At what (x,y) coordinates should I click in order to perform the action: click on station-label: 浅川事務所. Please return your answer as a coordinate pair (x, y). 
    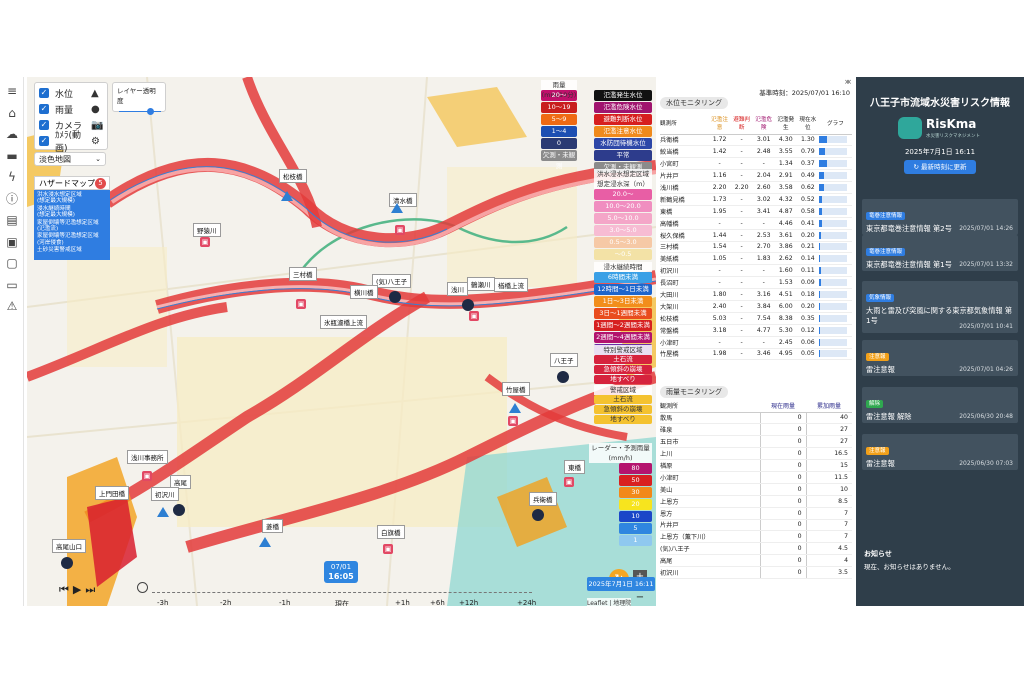
    Looking at the image, I should click on (147, 457).